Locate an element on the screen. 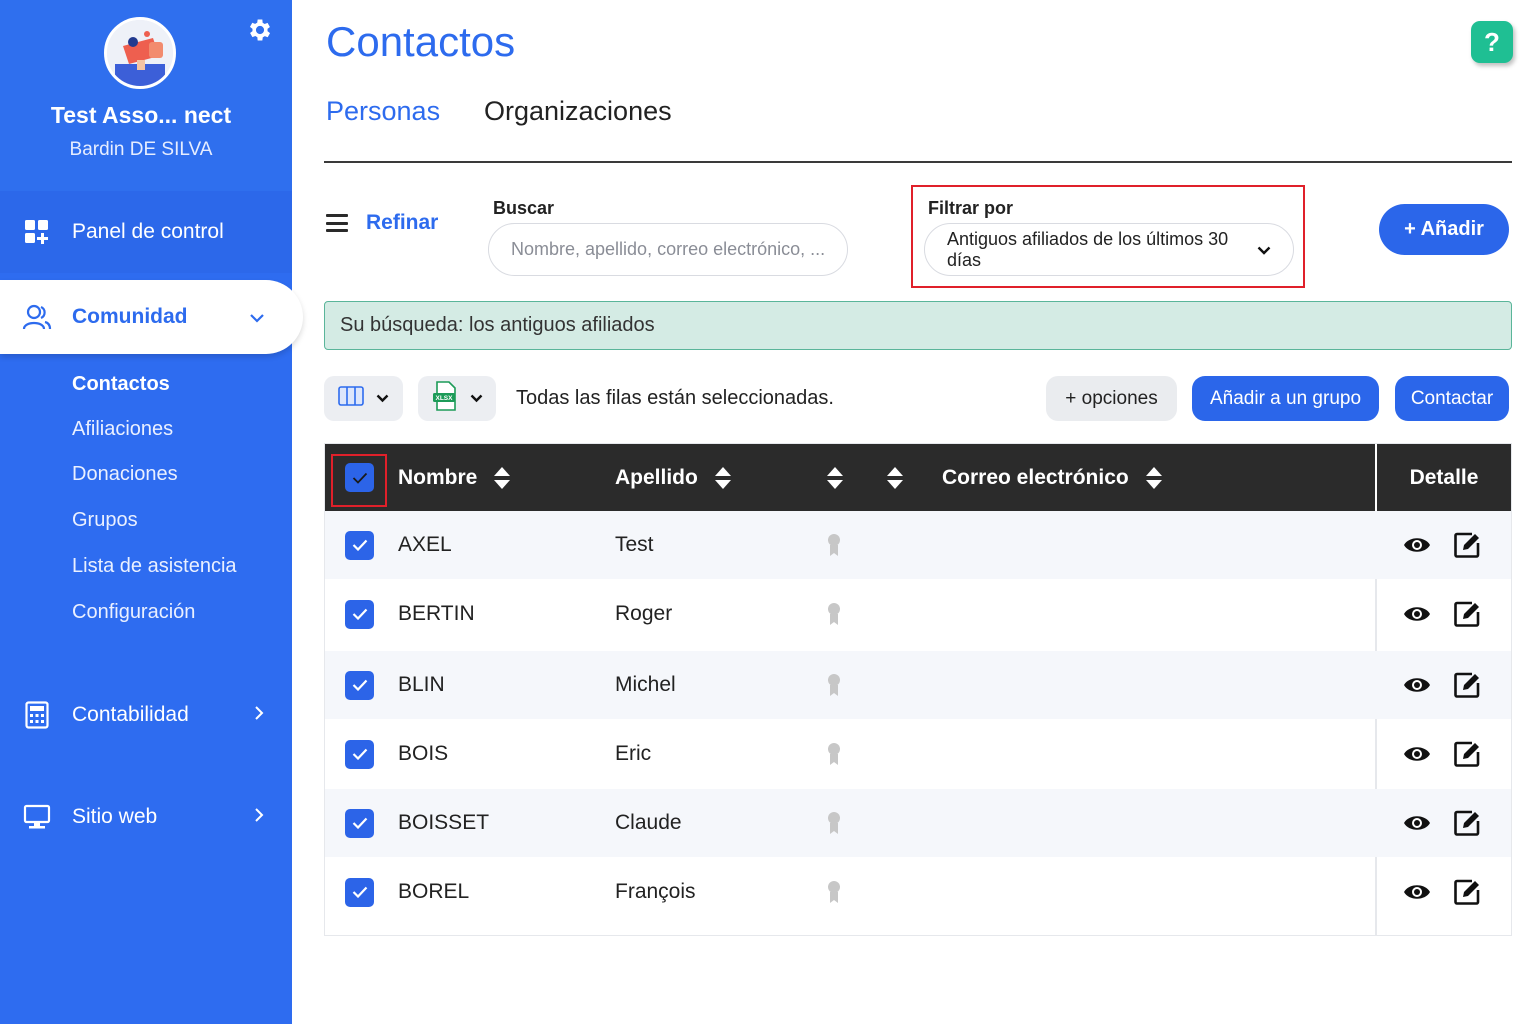 Image resolution: width=1536 pixels, height=1024 pixels. cell-apellido: François is located at coordinates (655, 891).